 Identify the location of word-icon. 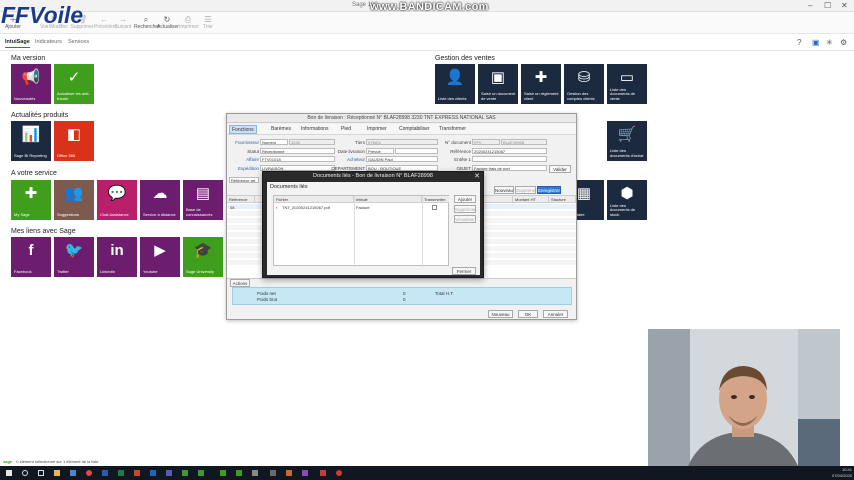
(105, 473).